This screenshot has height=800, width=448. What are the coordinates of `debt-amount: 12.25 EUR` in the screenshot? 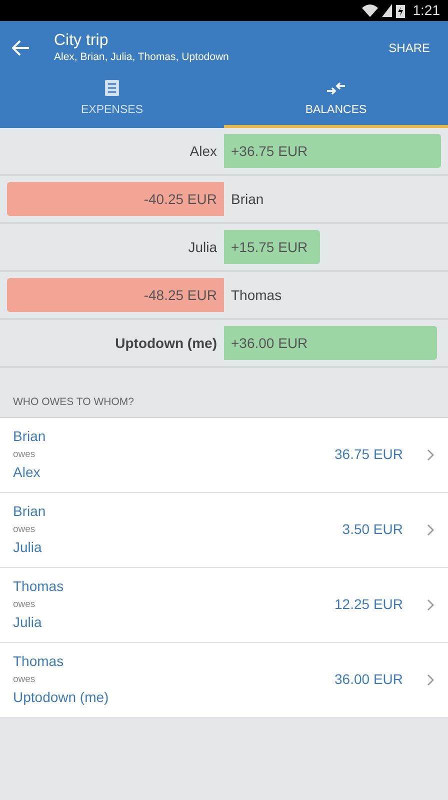 It's located at (368, 604).